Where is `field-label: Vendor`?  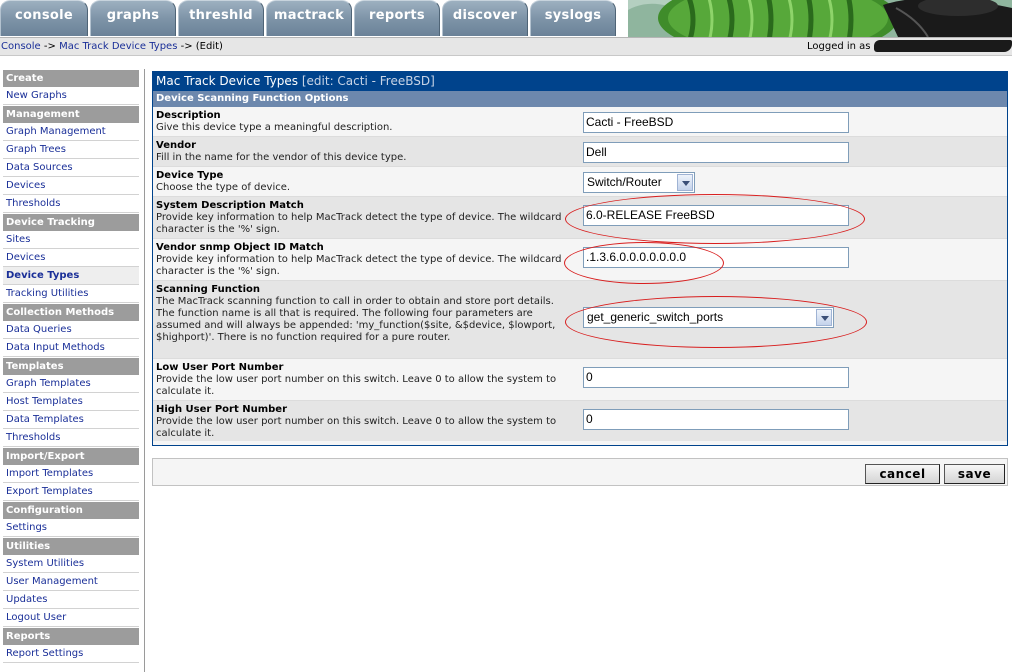 field-label: Vendor is located at coordinates (176, 145).